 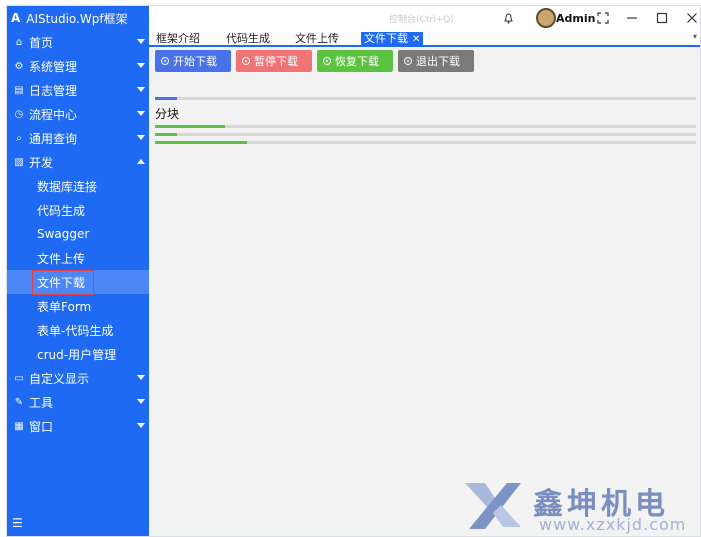 I want to click on monitor-icon: ▭, so click(x=19, y=378).